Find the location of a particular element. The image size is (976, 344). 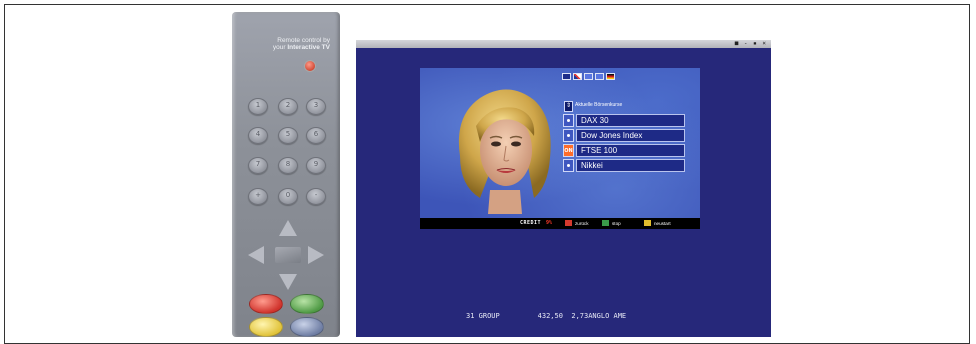

remote-button-8: 8 is located at coordinates (288, 165).